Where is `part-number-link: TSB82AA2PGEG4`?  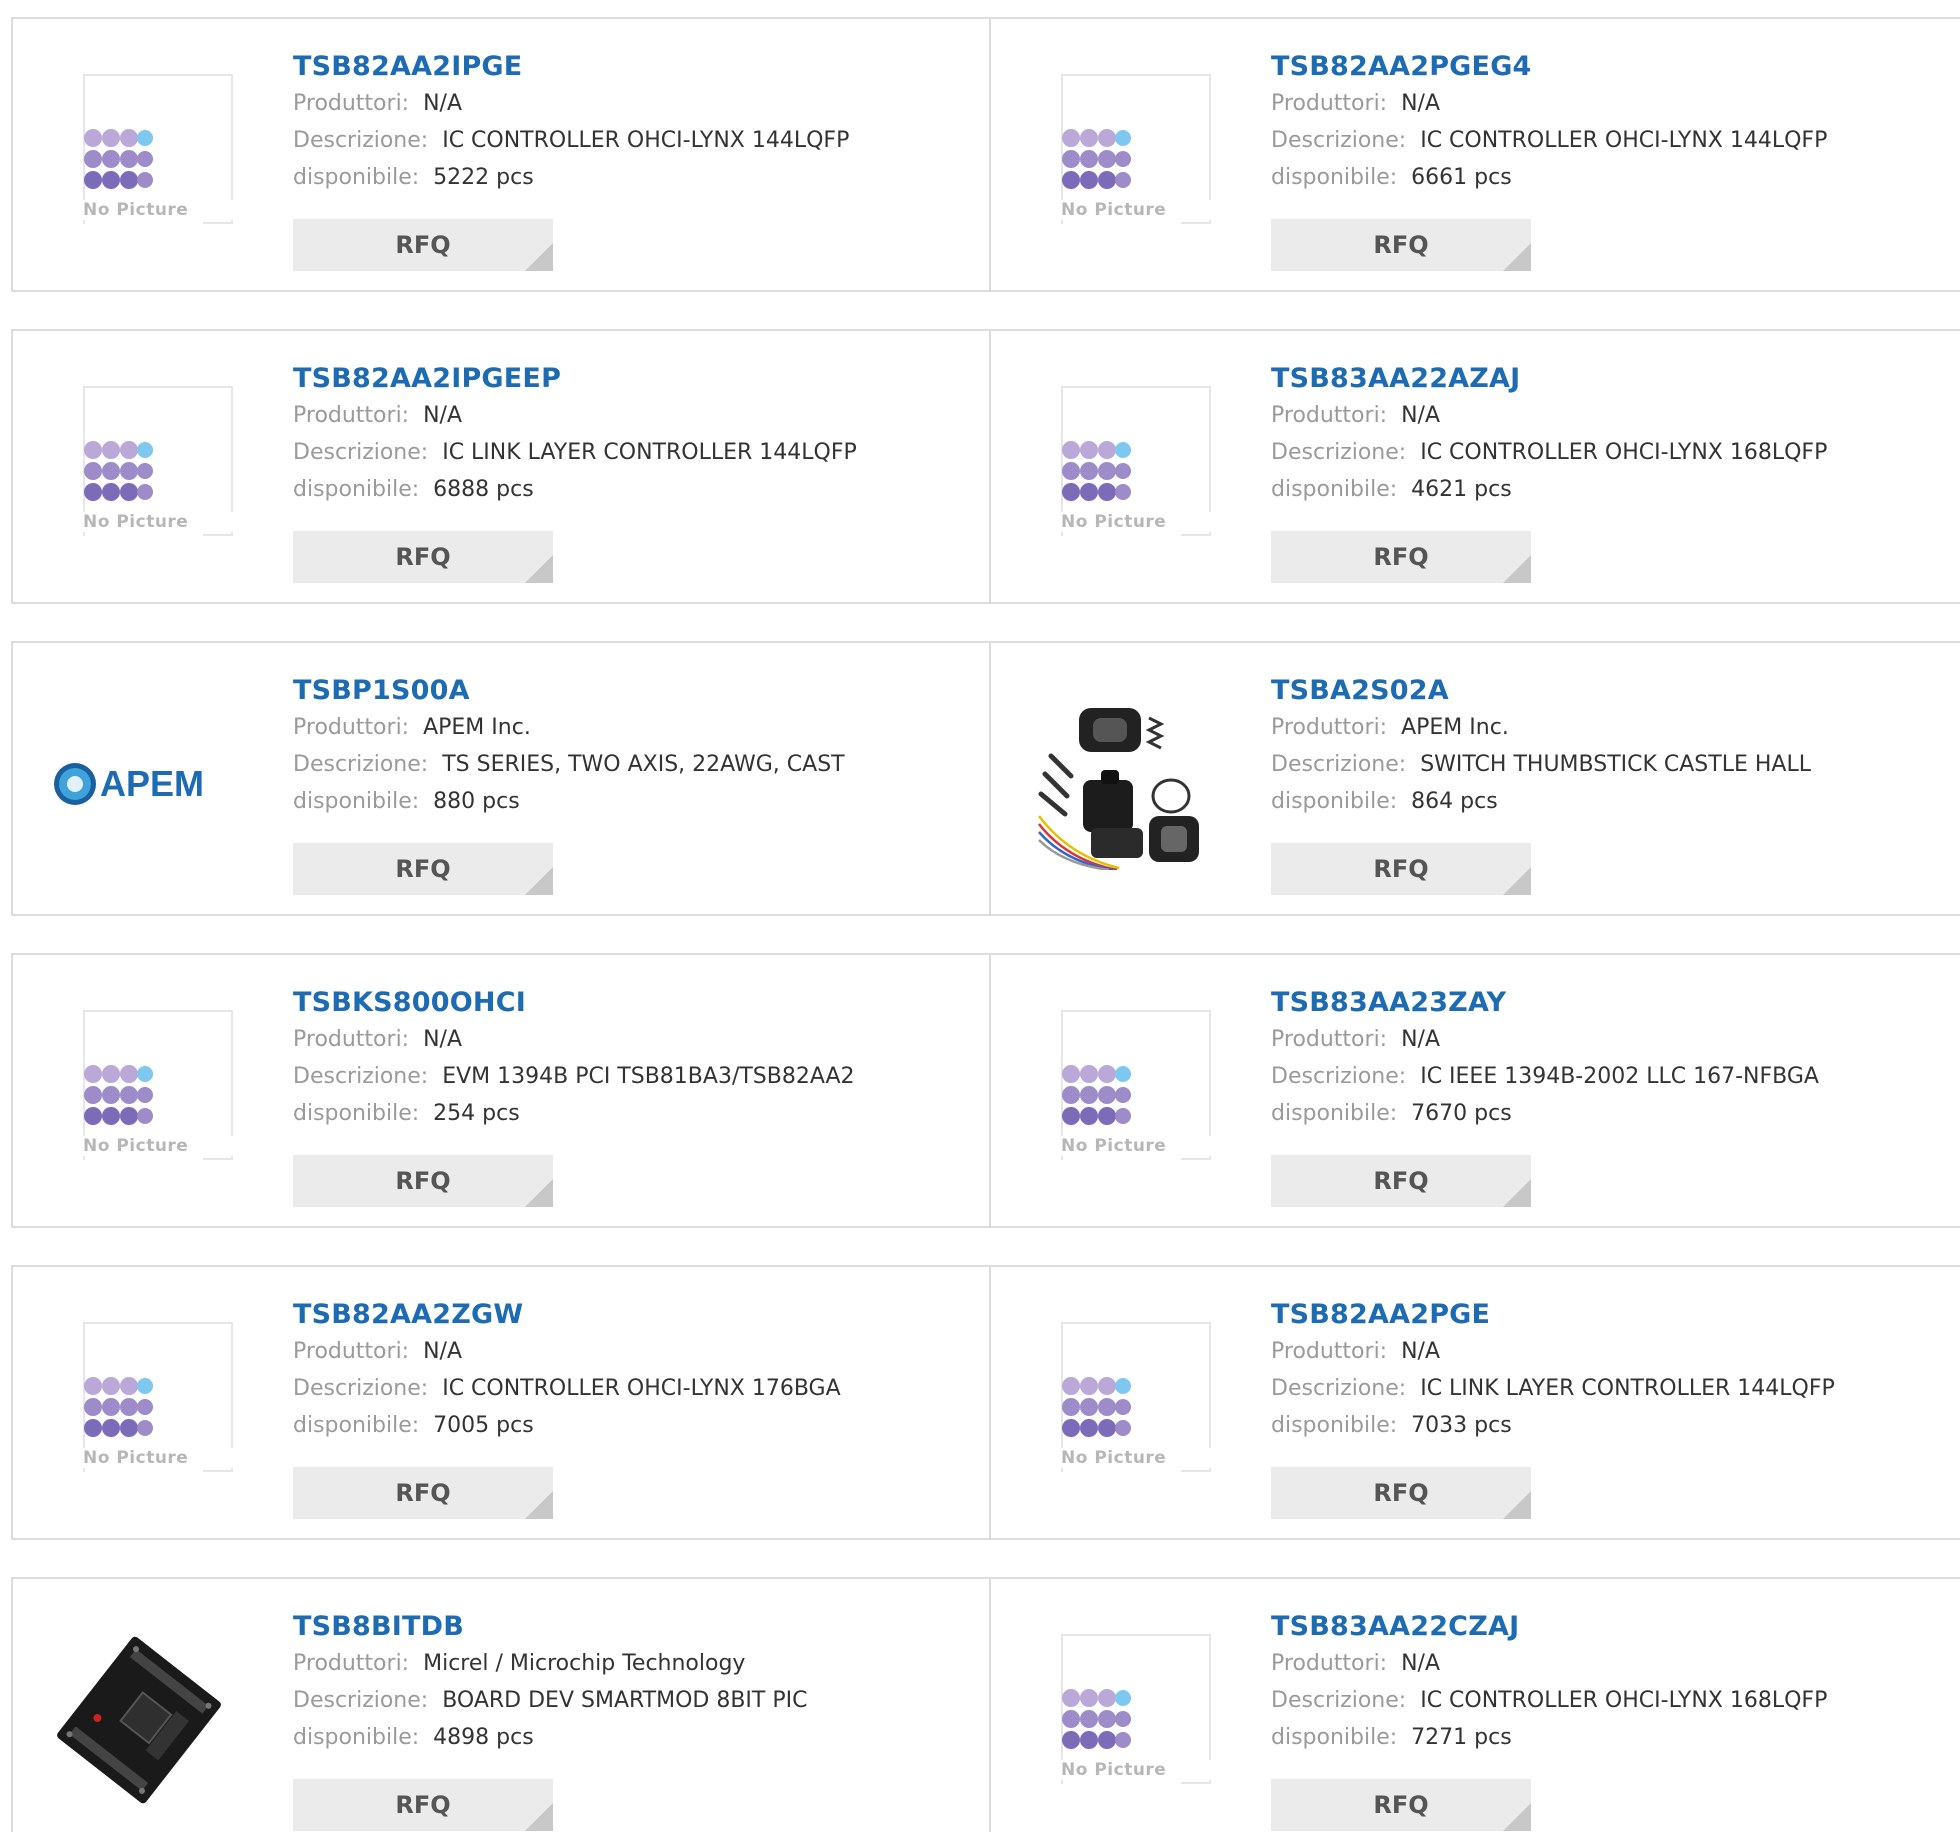
part-number-link: TSB82AA2PGEG4 is located at coordinates (1611, 67).